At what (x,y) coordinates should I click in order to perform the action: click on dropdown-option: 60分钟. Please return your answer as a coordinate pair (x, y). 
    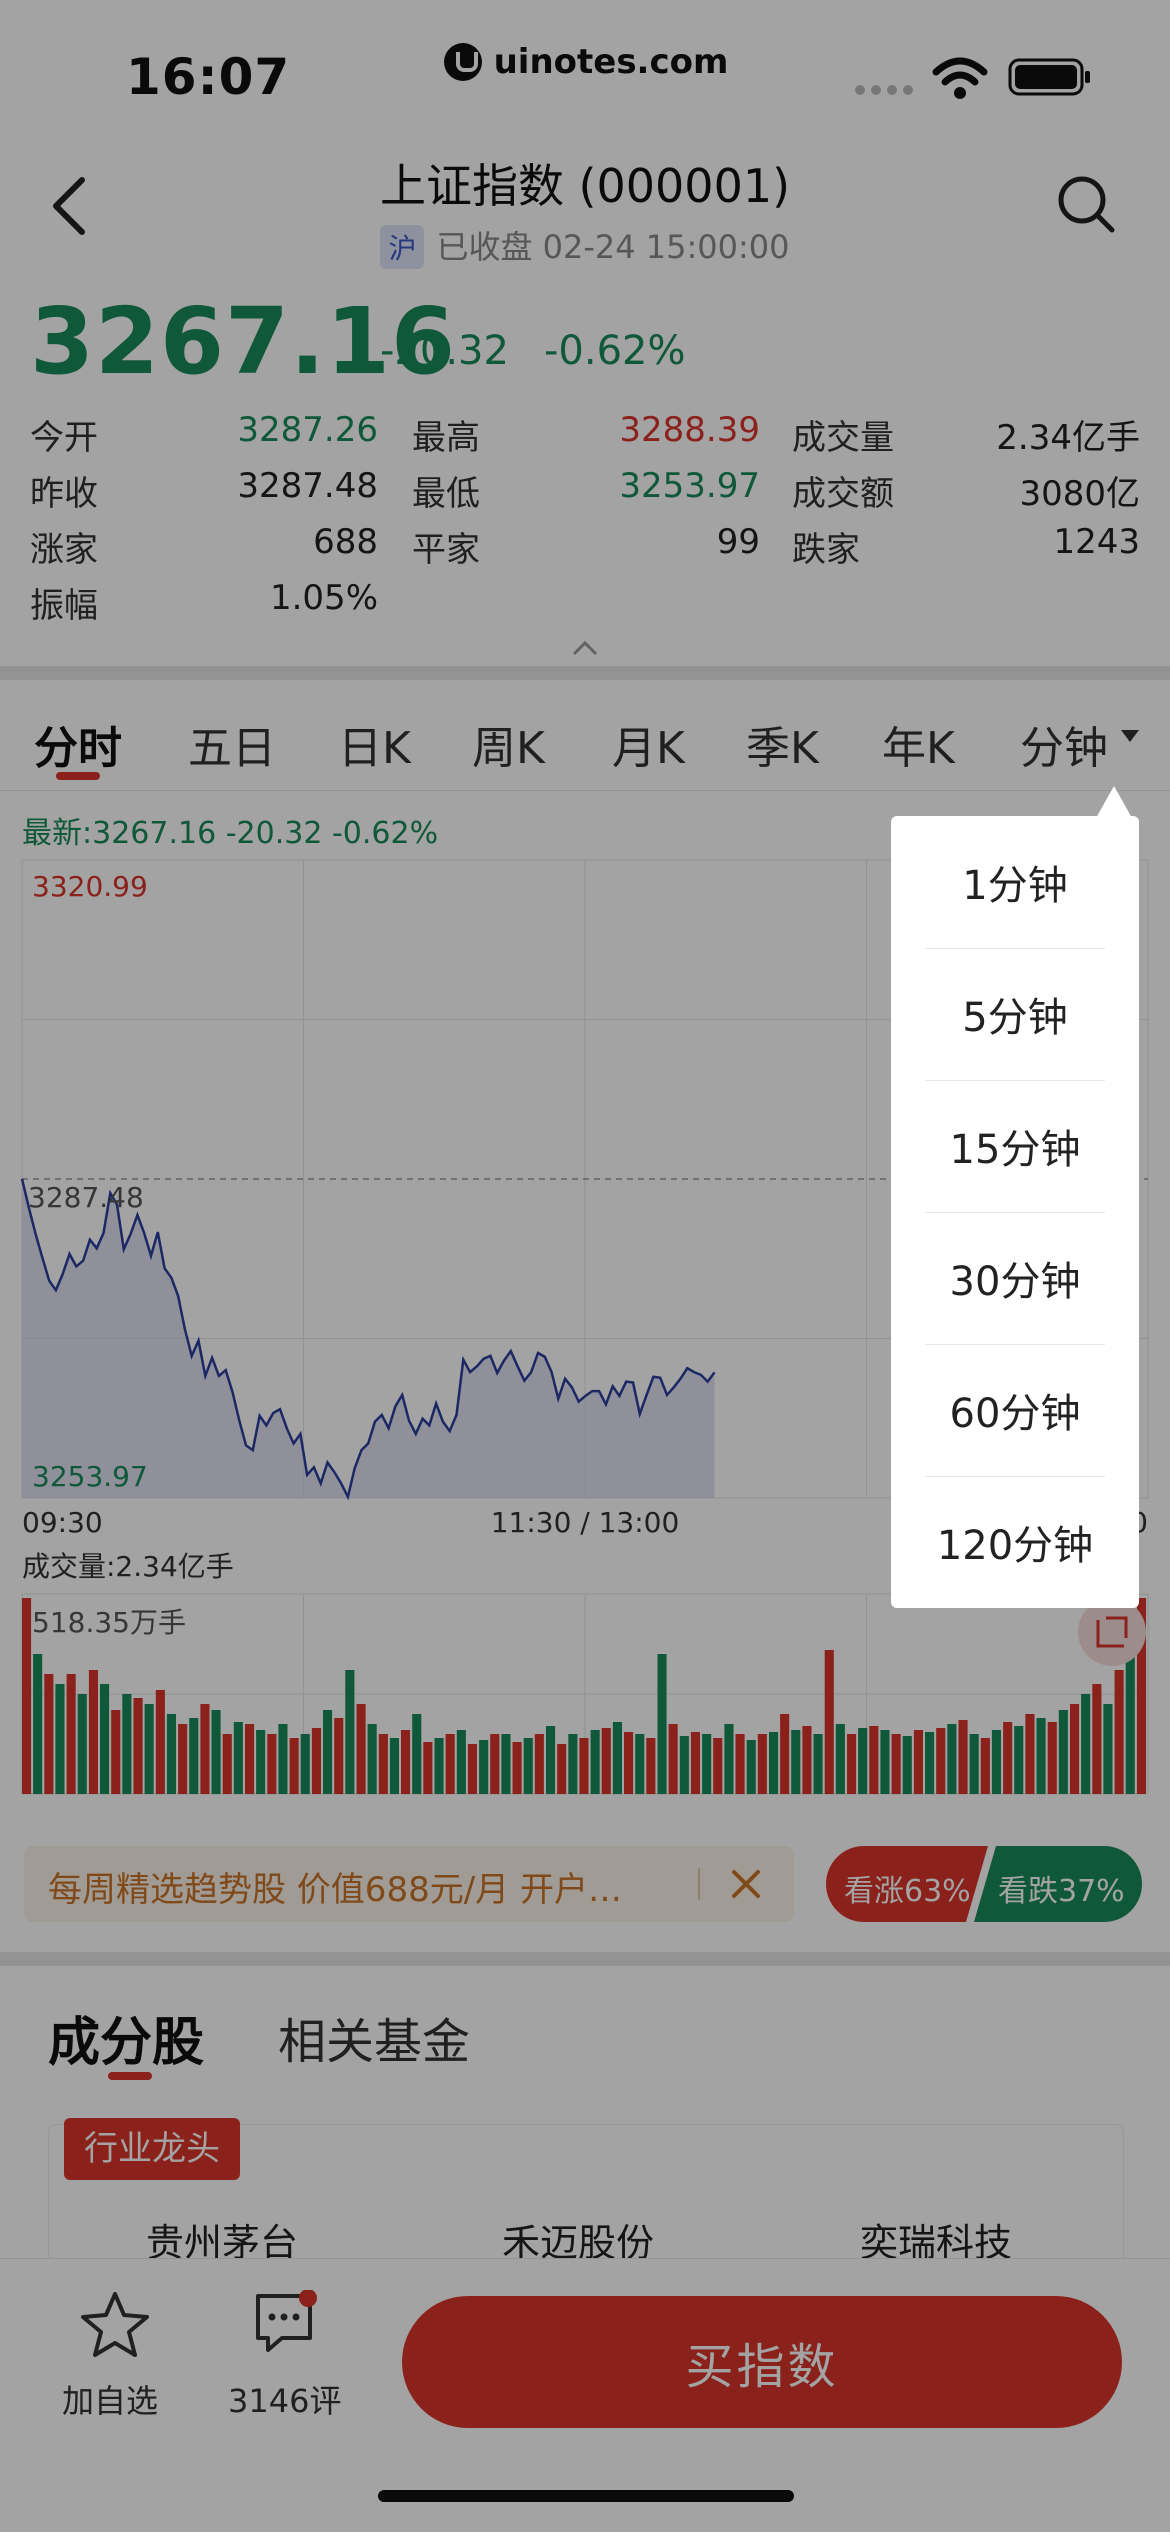
    Looking at the image, I should click on (1015, 1410).